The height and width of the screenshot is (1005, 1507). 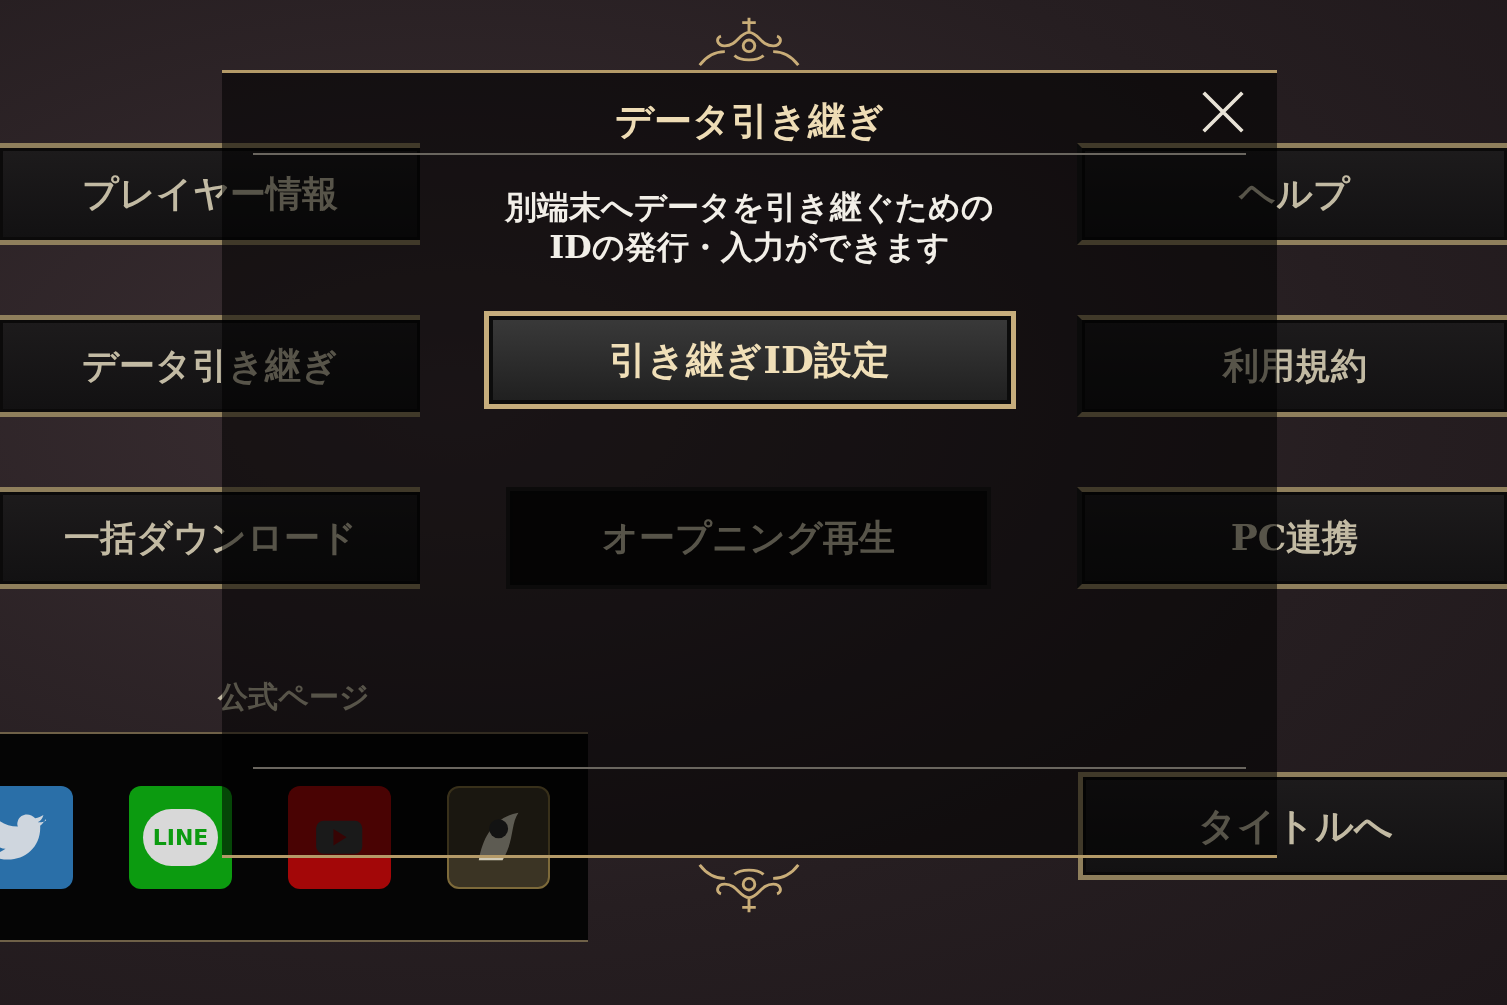 I want to click on dialog-title: データ引き継ぎ, so click(x=749, y=120).